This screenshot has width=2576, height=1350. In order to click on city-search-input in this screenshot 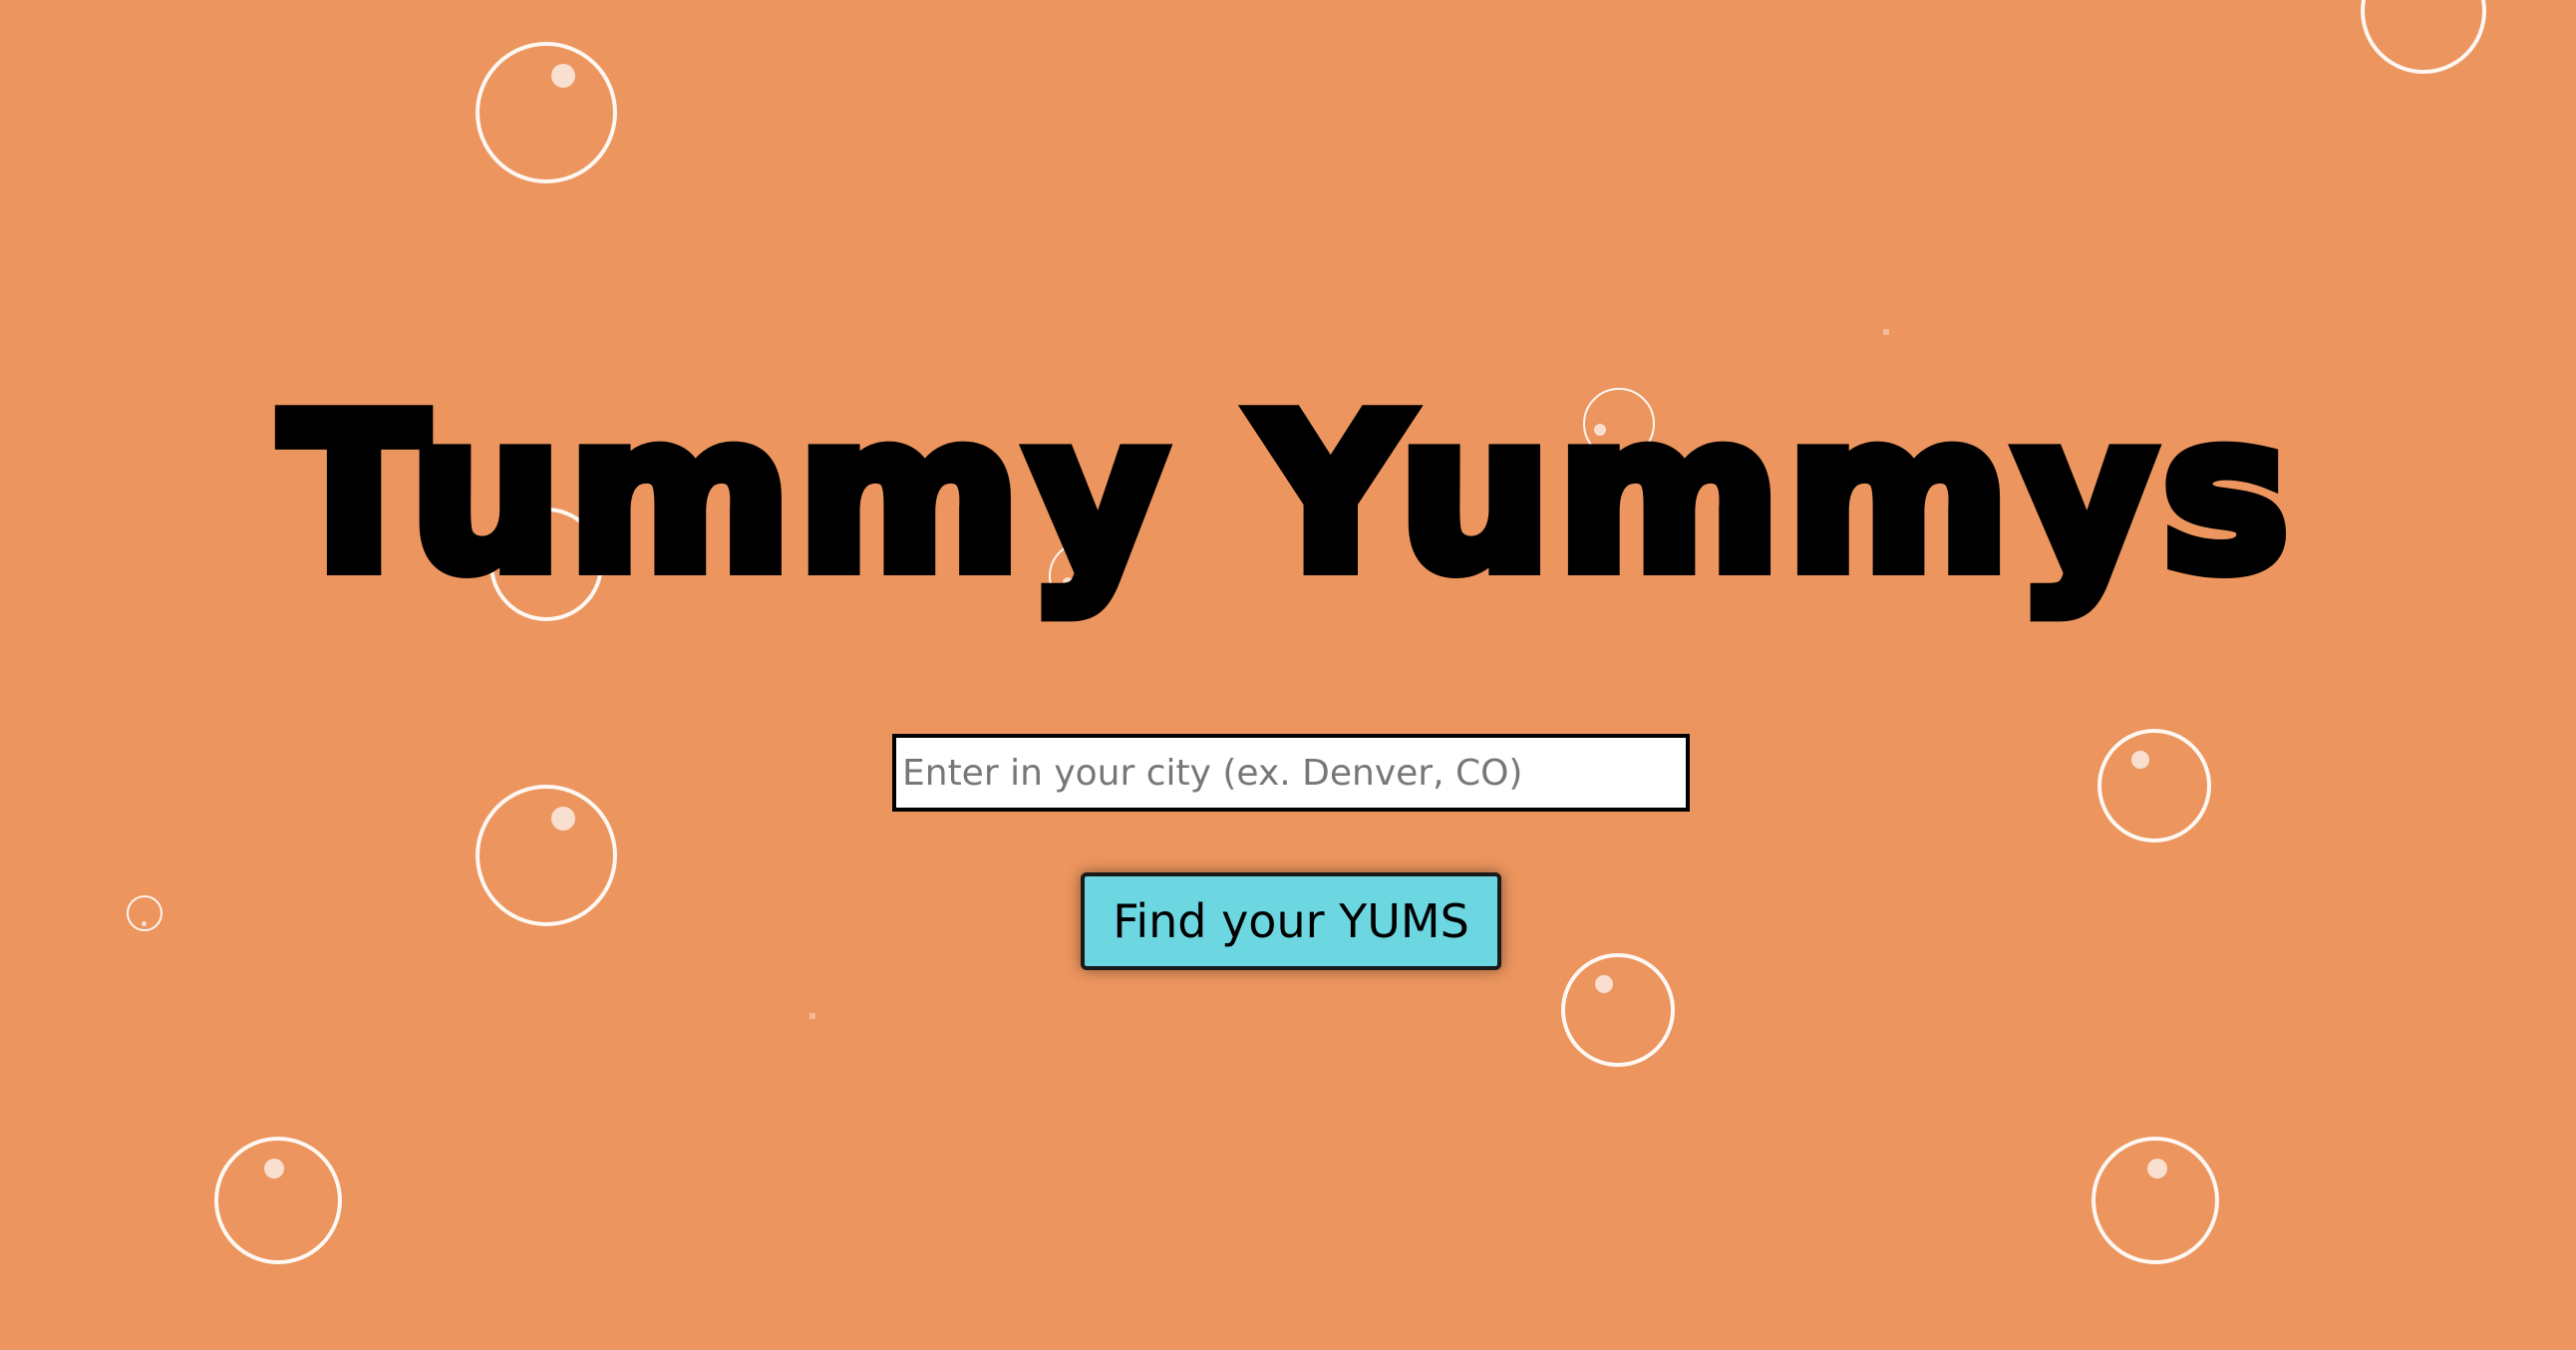, I will do `click(1291, 773)`.